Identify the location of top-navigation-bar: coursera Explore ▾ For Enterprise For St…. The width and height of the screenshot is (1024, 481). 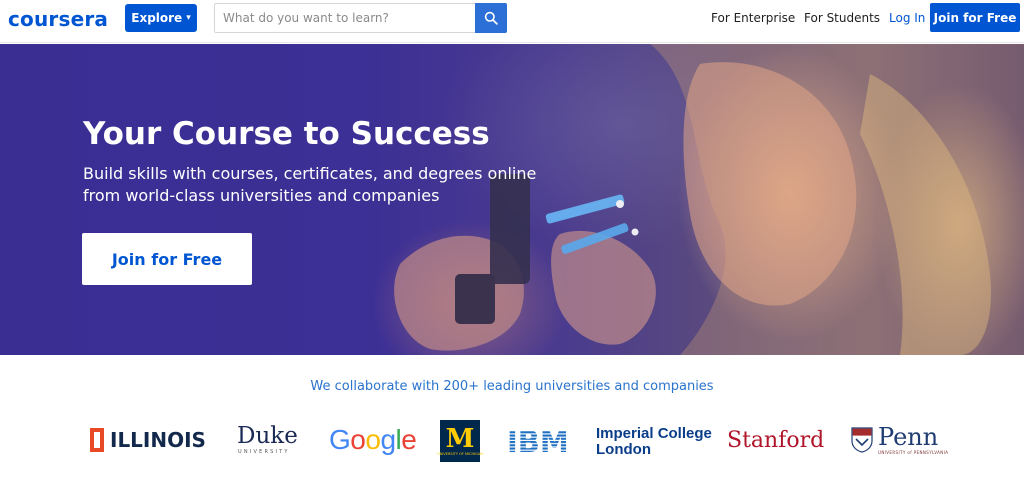
(512, 21).